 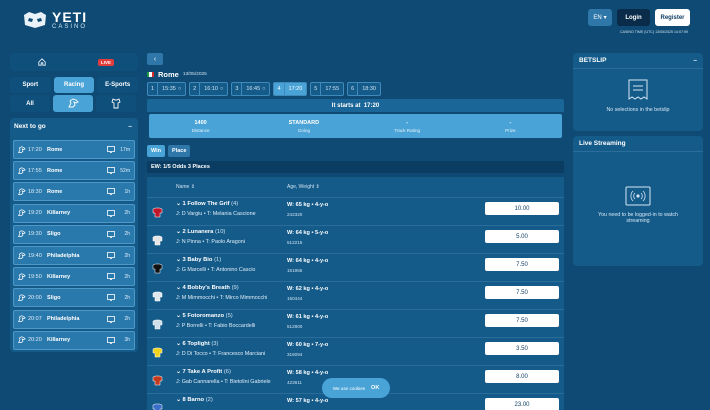 What do you see at coordinates (355, 105) in the screenshot?
I see `starts-banner: It starts at 17:20` at bounding box center [355, 105].